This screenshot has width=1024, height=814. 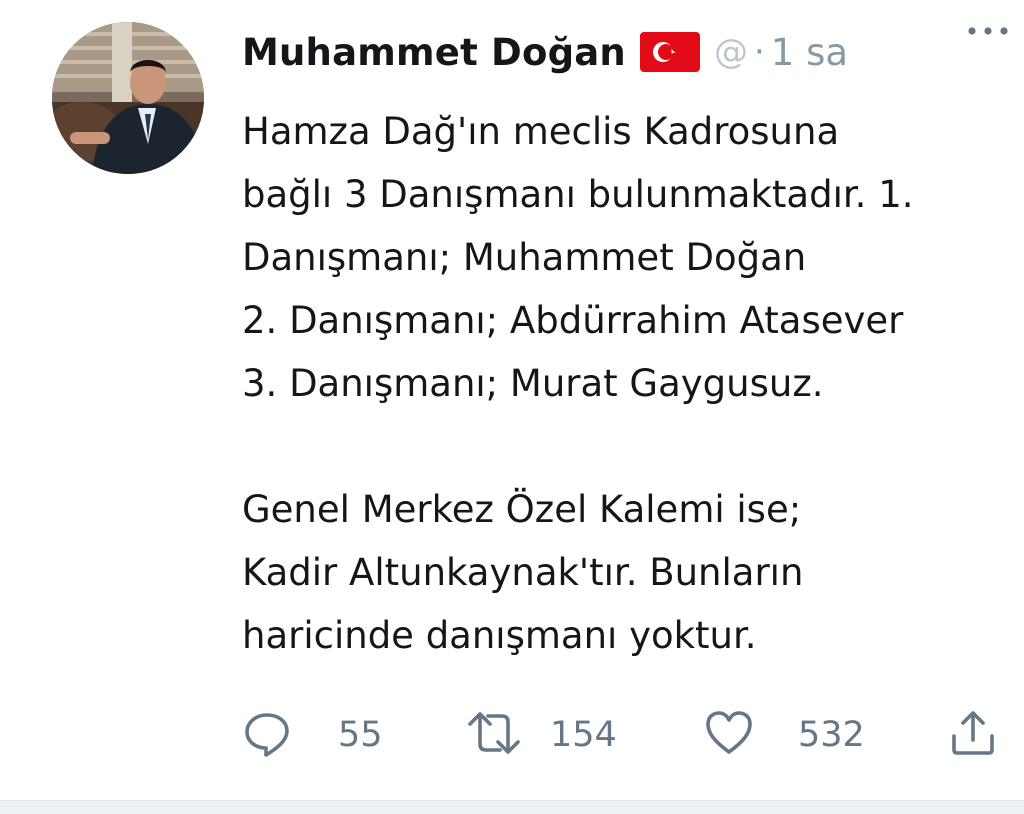 I want to click on handle-fragment: @, so click(x=731, y=52).